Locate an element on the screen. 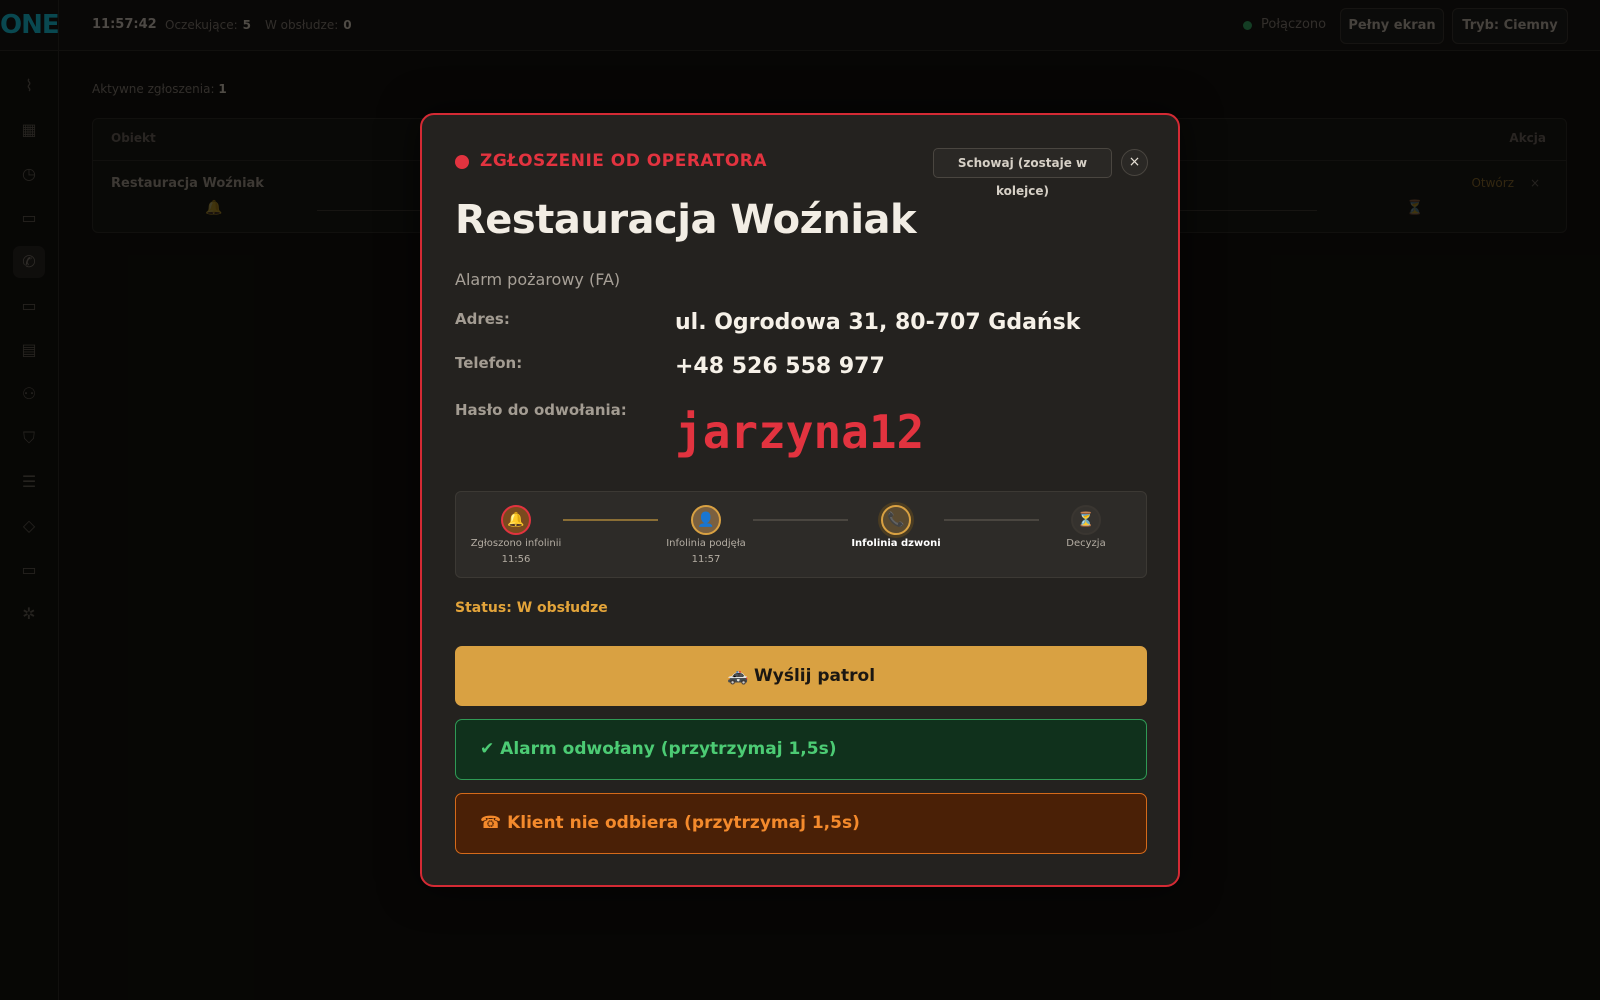 The height and width of the screenshot is (1000, 1600). address-label: Adres: is located at coordinates (482, 319).